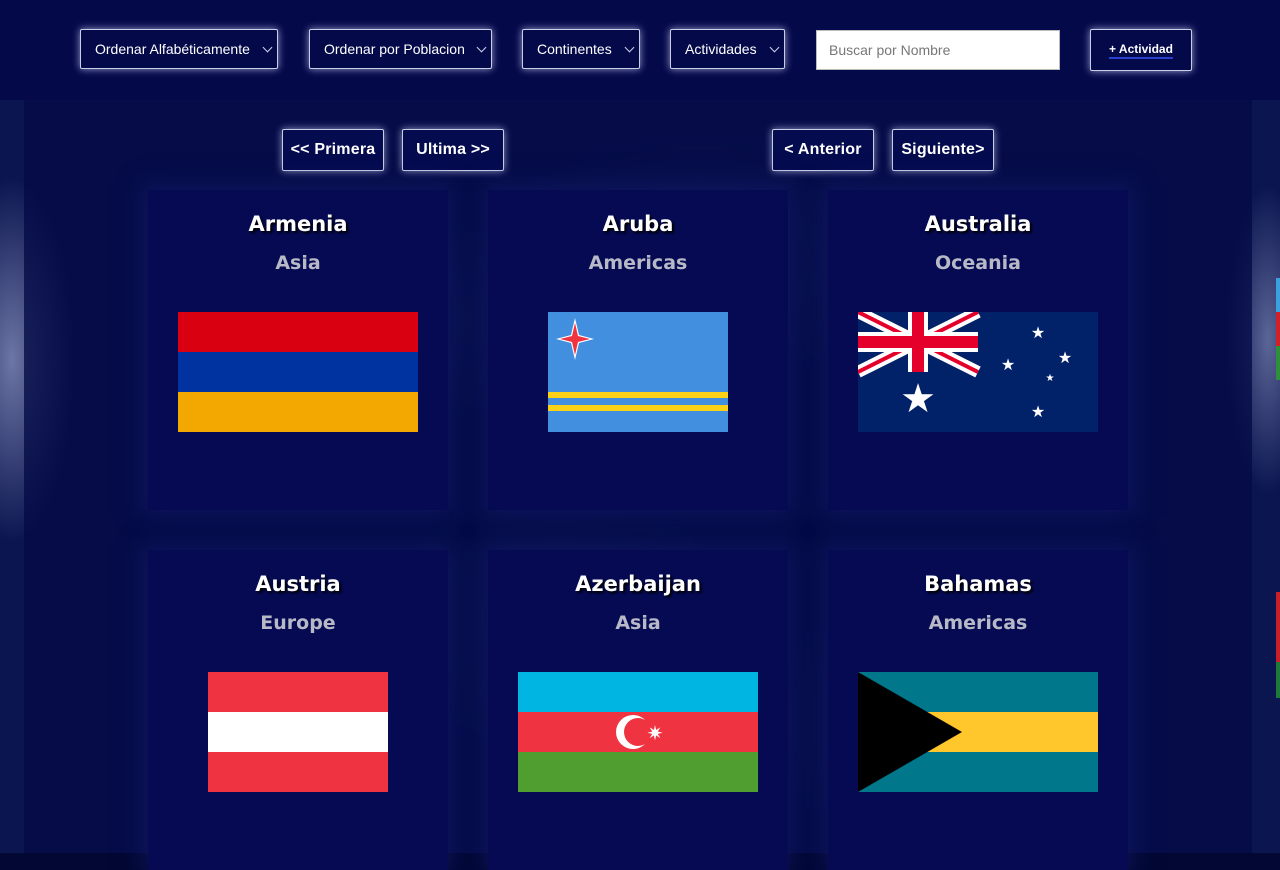 The image size is (1280, 870). Describe the element at coordinates (978, 584) in the screenshot. I see `country-name: Bahamas` at that location.